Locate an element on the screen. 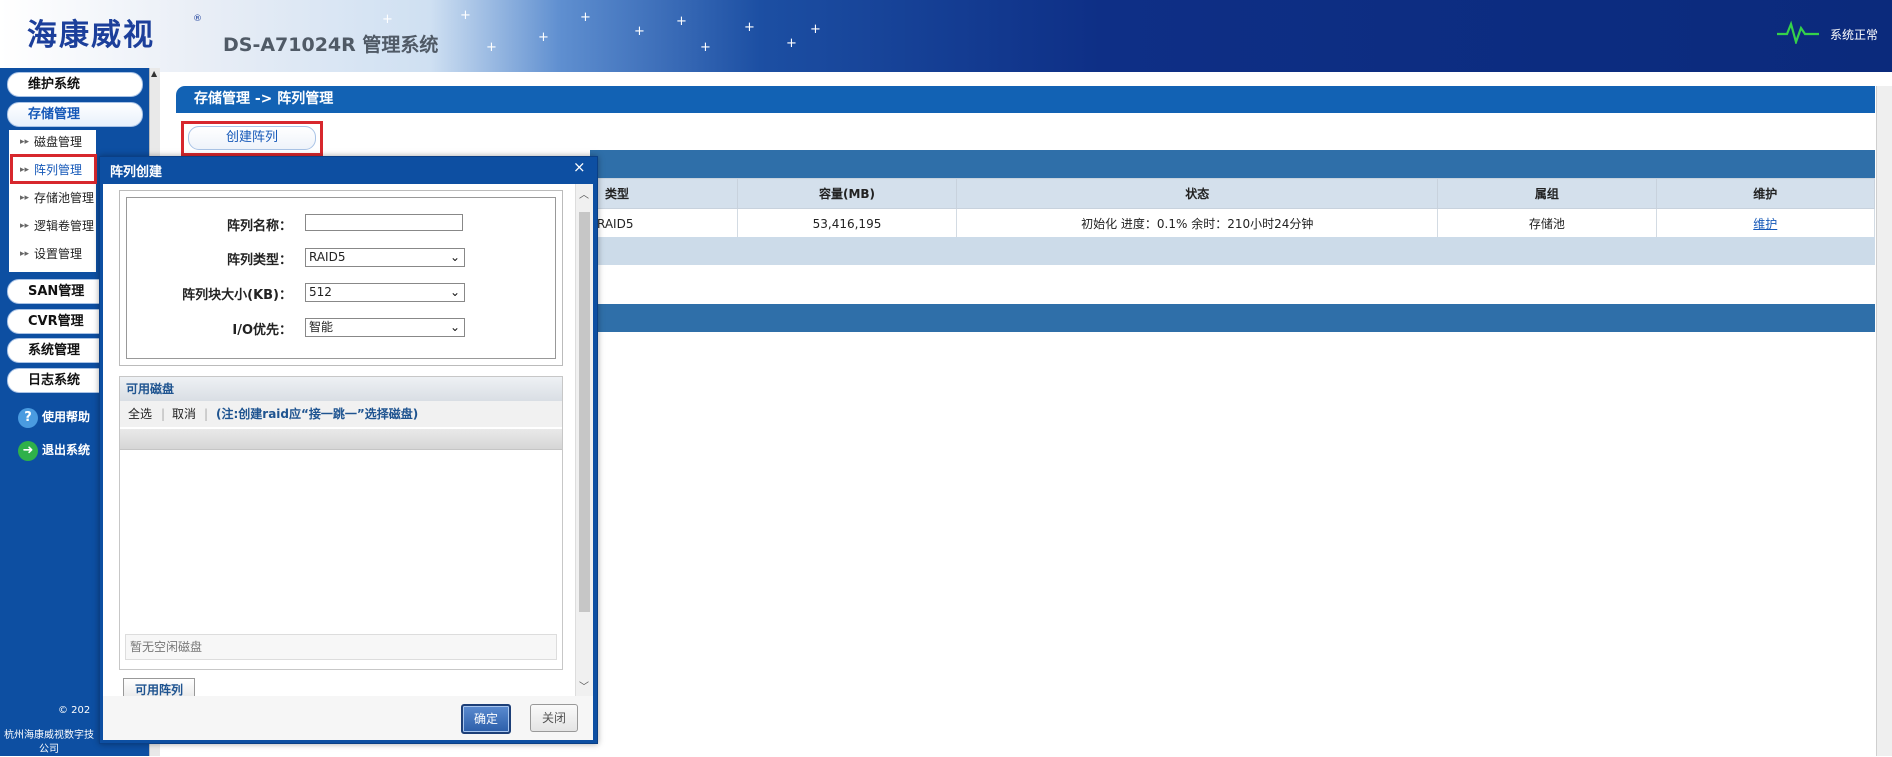  scroll-up-icon: ▲ is located at coordinates (154, 73).